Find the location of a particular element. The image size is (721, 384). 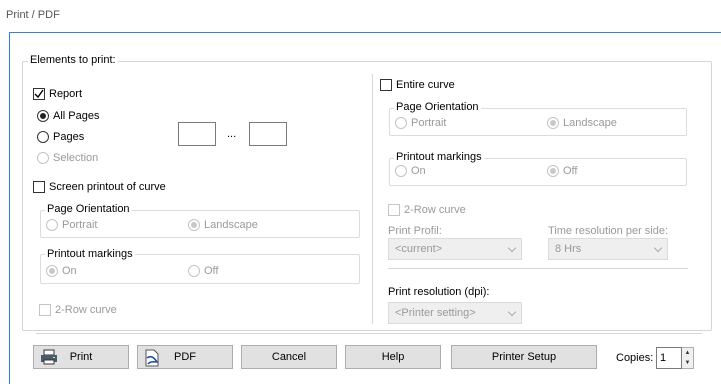

curve-markings-on-radio is located at coordinates (401, 171).